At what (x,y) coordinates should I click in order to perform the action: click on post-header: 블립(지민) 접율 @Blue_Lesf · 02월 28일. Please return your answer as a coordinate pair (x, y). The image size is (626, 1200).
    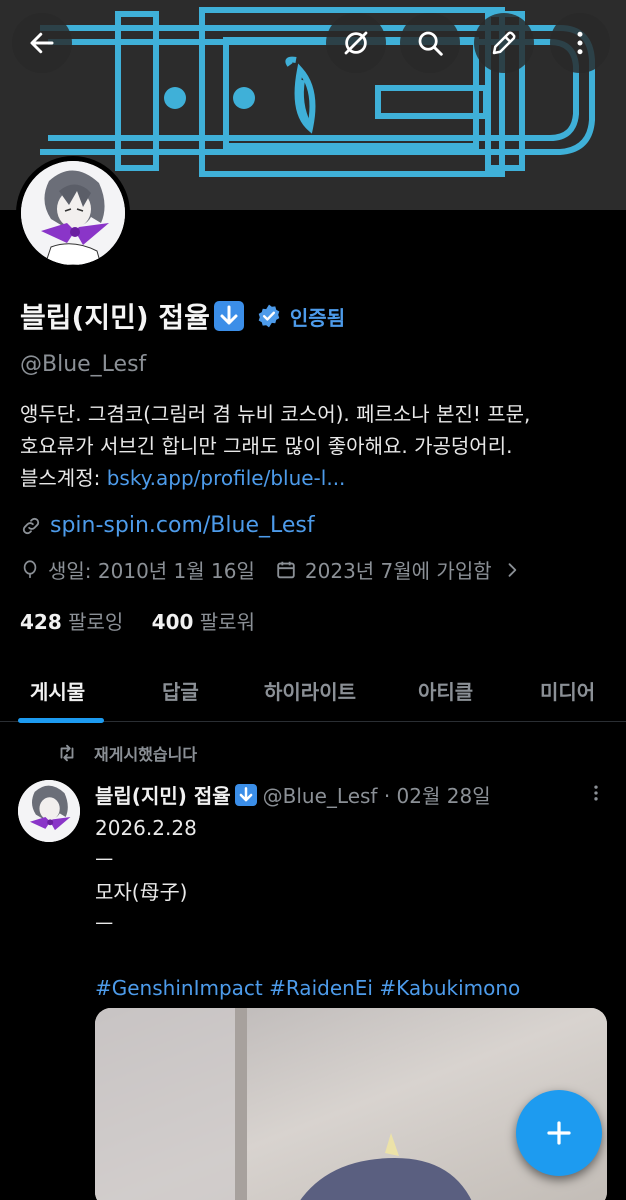
    Looking at the image, I should click on (293, 794).